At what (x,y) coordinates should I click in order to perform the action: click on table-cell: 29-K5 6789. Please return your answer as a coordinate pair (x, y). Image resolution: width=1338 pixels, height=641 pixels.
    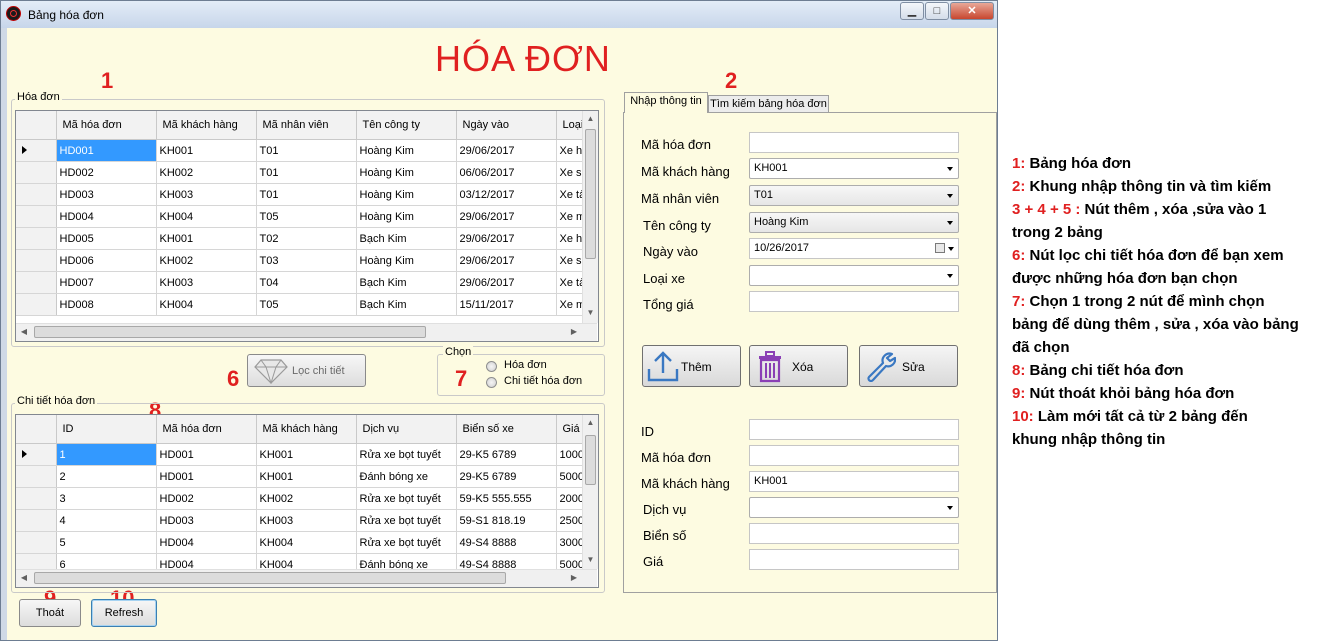
    Looking at the image, I should click on (506, 476).